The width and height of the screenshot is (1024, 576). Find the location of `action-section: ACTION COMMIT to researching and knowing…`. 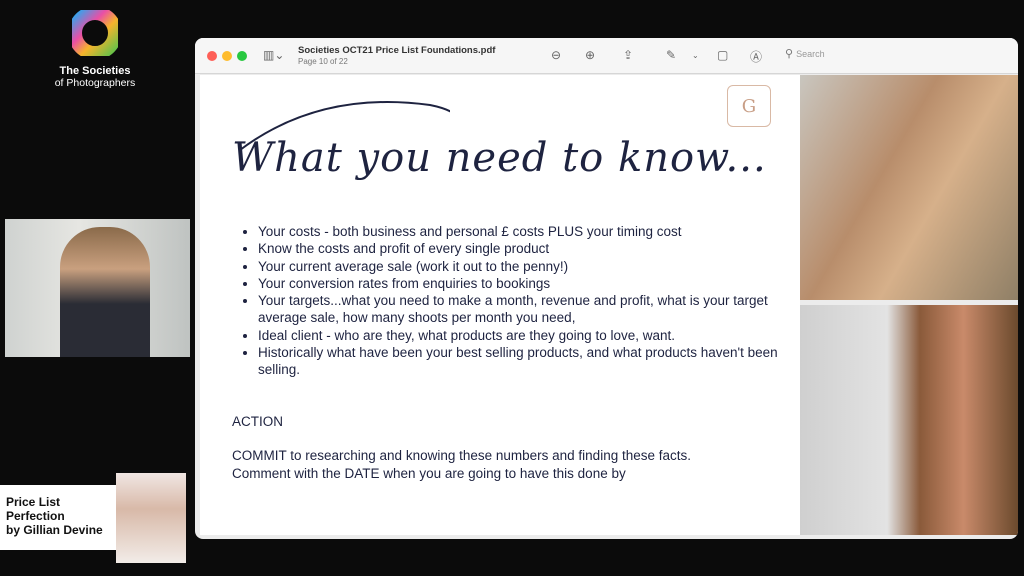

action-section: ACTION COMMIT to researching and knowing… is located at coordinates (492, 447).